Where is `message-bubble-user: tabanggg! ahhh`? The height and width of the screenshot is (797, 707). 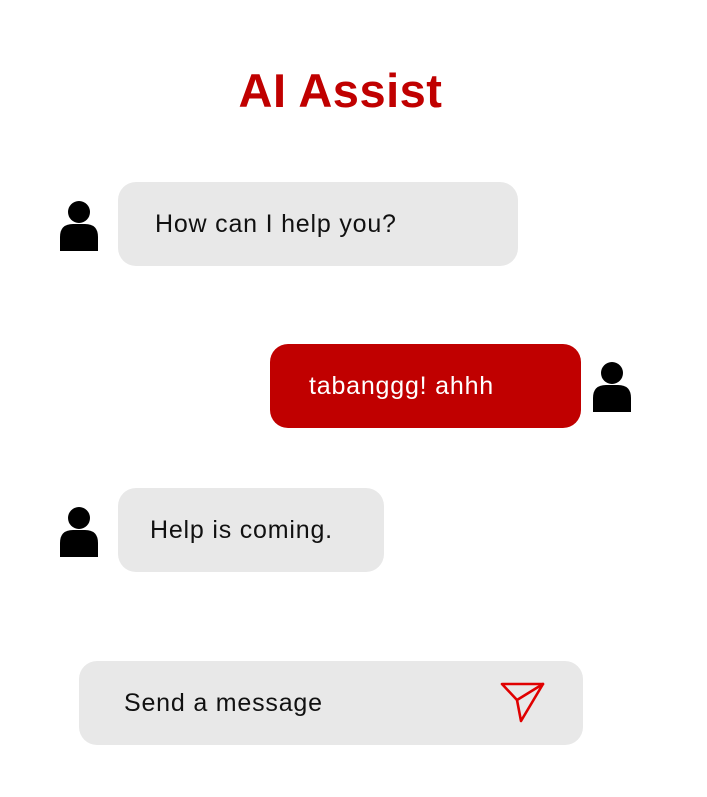 message-bubble-user: tabanggg! ahhh is located at coordinates (425, 386).